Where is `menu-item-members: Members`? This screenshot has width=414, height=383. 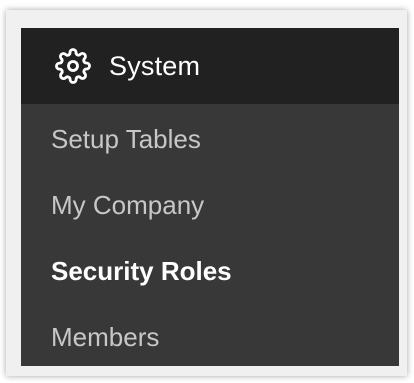 menu-item-members: Members is located at coordinates (105, 337).